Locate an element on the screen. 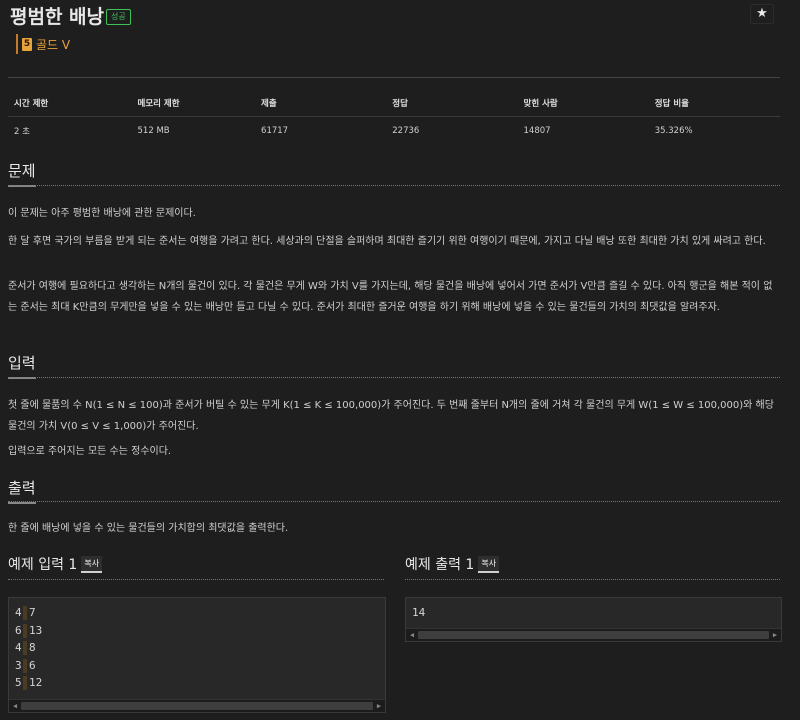 This screenshot has width=800, height=720. input-text-2: 입력으로 주어지는 모든 수는 정수이다. is located at coordinates (90, 451).